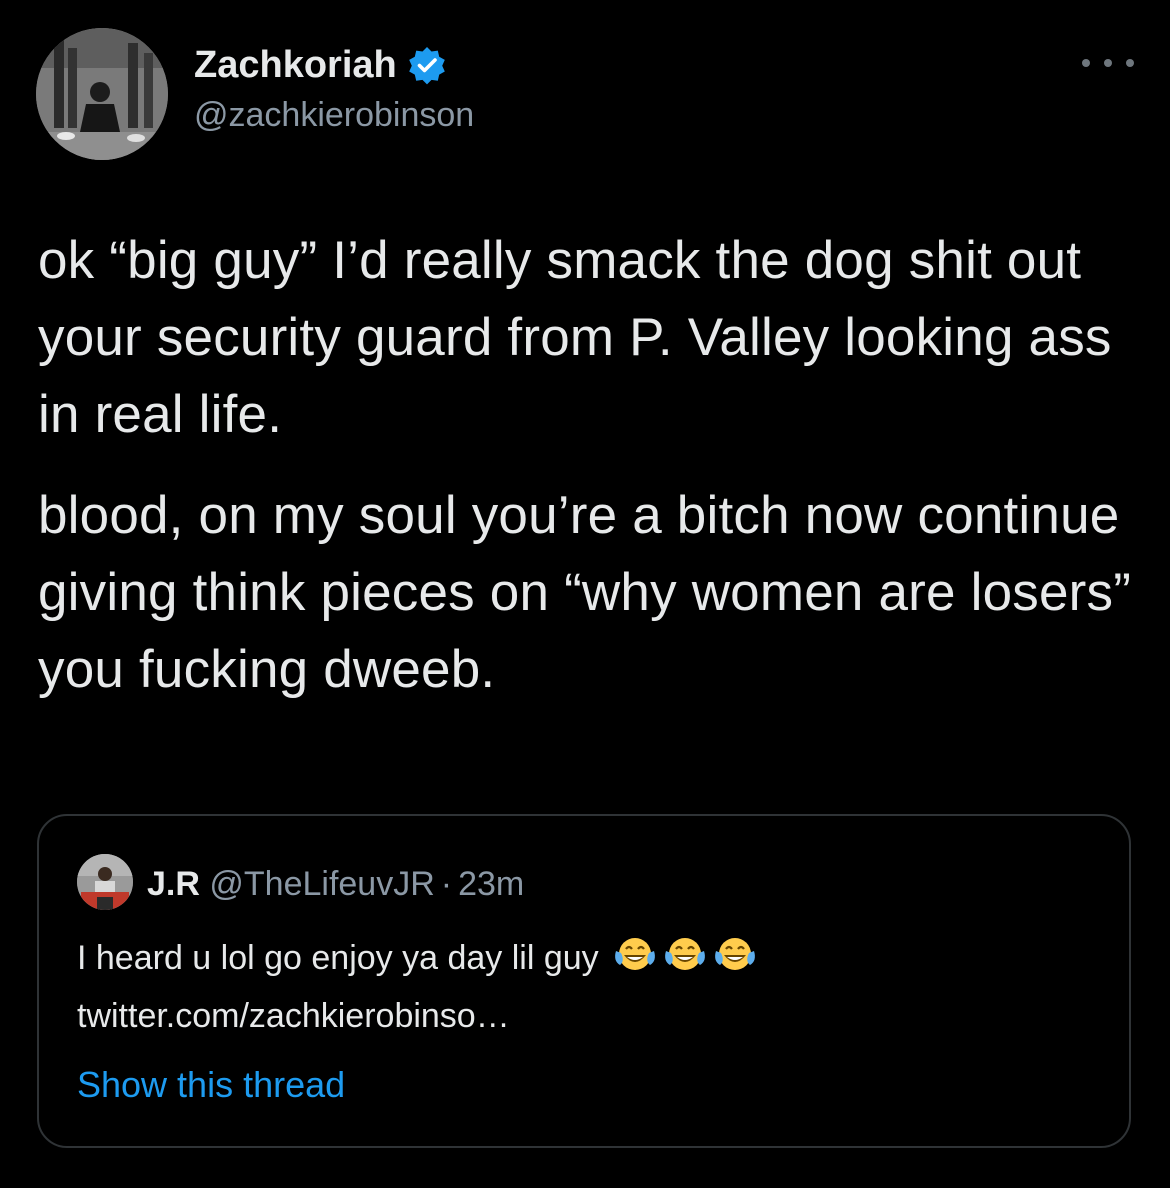 This screenshot has height=1188, width=1170. Describe the element at coordinates (211, 1085) in the screenshot. I see `show-thread-link: Show this thread` at that location.